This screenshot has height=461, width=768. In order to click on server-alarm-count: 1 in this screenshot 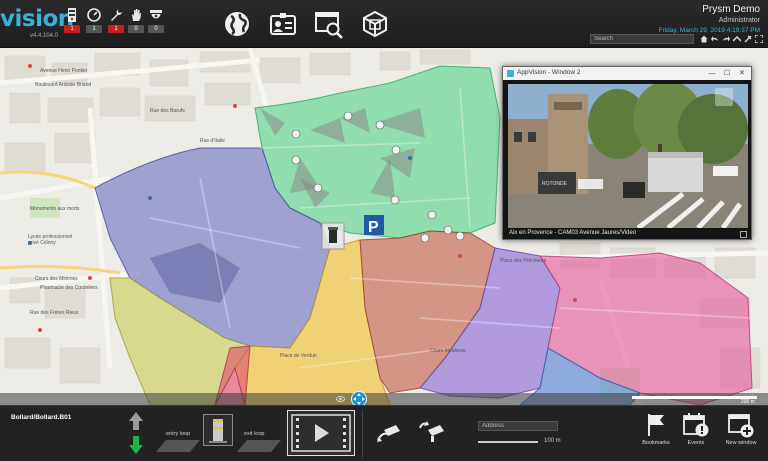, I will do `click(72, 29)`.